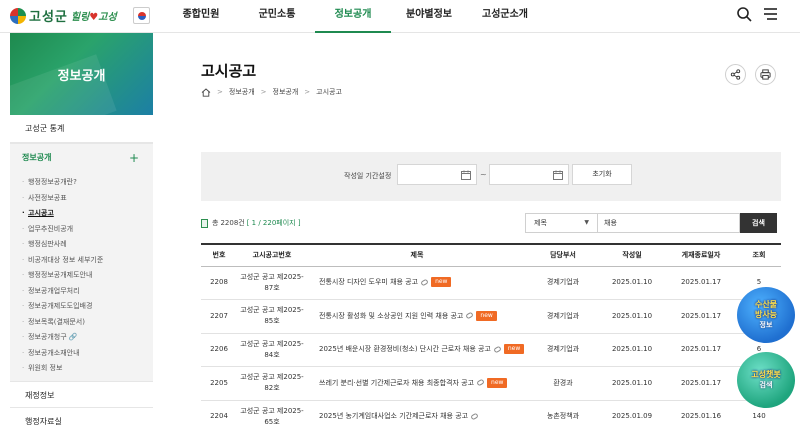 The image size is (800, 430). I want to click on print-button, so click(765, 74).